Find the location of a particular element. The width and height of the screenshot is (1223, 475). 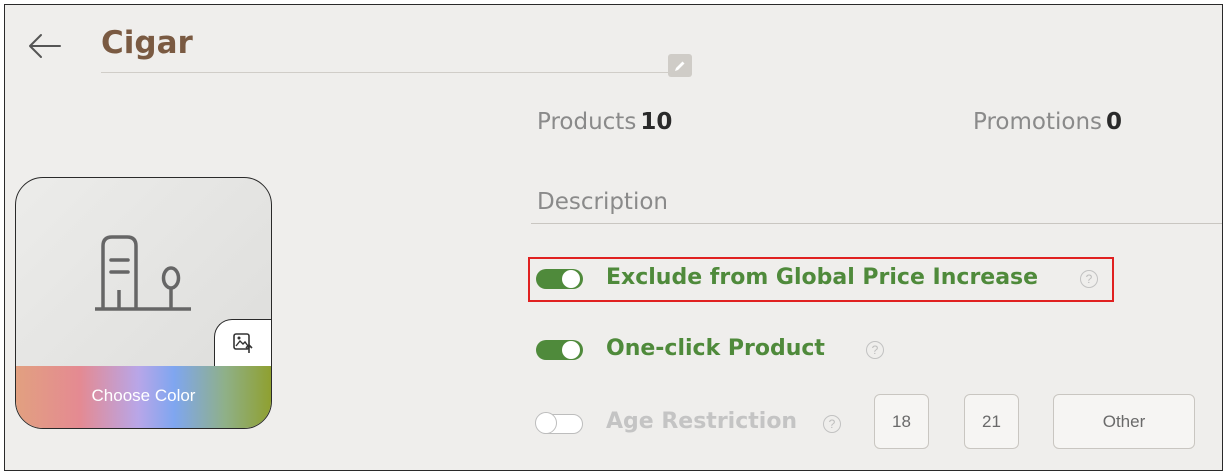

store-icon is located at coordinates (143, 273).